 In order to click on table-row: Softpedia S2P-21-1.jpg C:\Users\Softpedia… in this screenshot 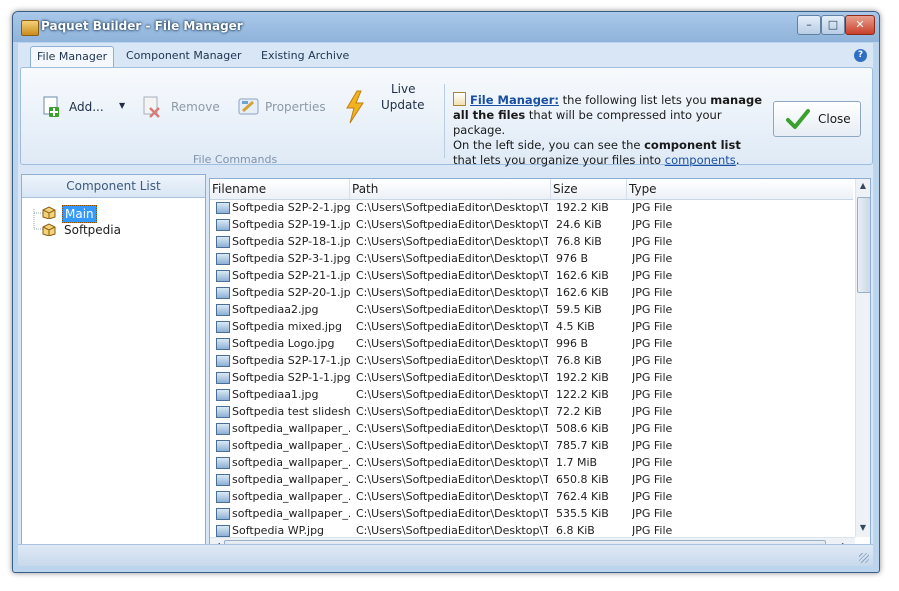, I will do `click(531, 275)`.